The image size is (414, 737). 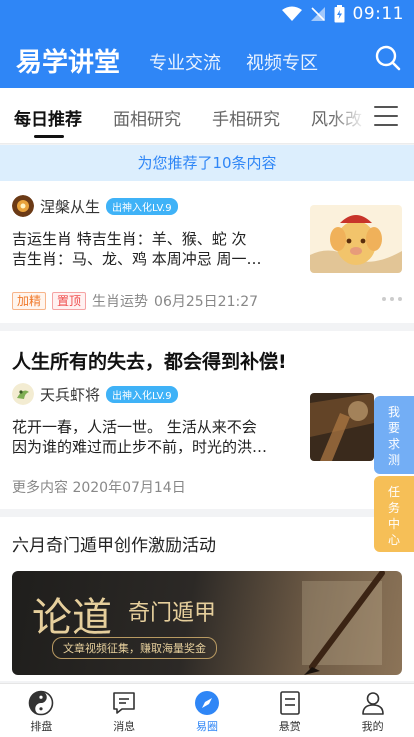 I want to click on nav-video-zone: 视频专区, so click(x=282, y=62).